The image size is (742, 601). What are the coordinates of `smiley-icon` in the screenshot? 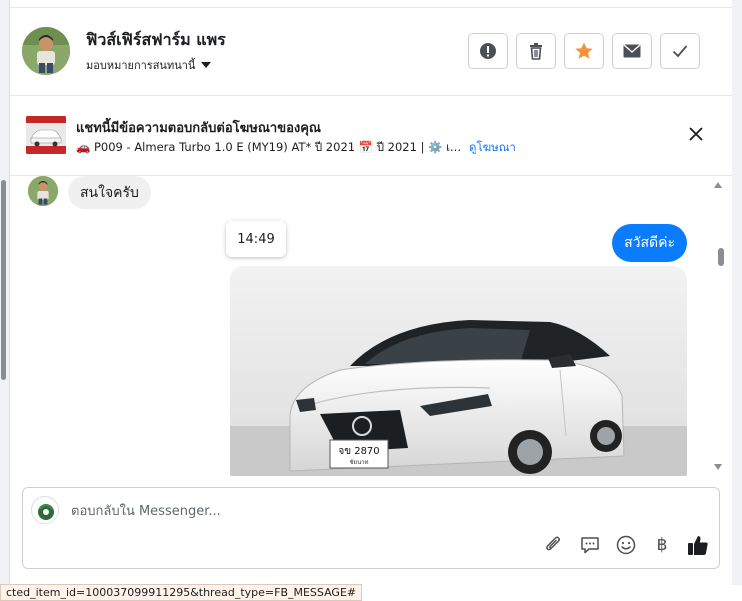 It's located at (626, 545).